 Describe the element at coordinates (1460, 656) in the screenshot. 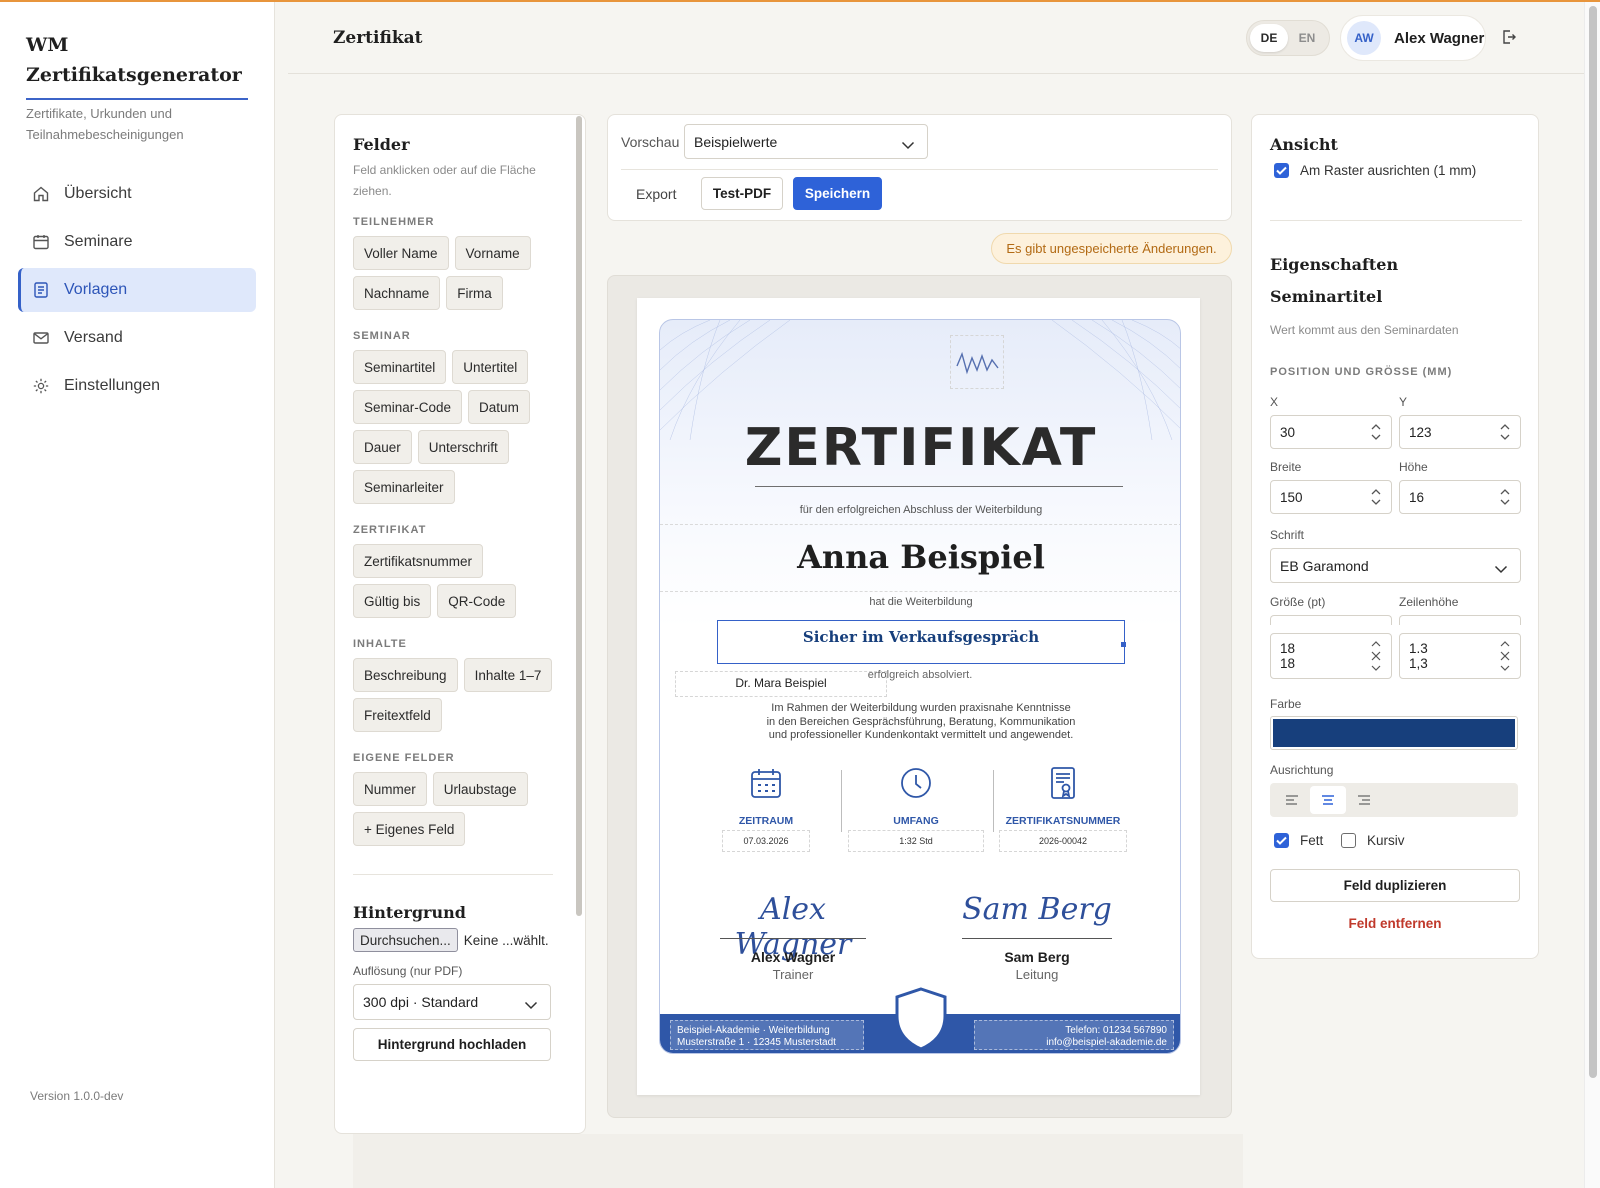

I see `line-height-input: 1.3 1,3` at that location.